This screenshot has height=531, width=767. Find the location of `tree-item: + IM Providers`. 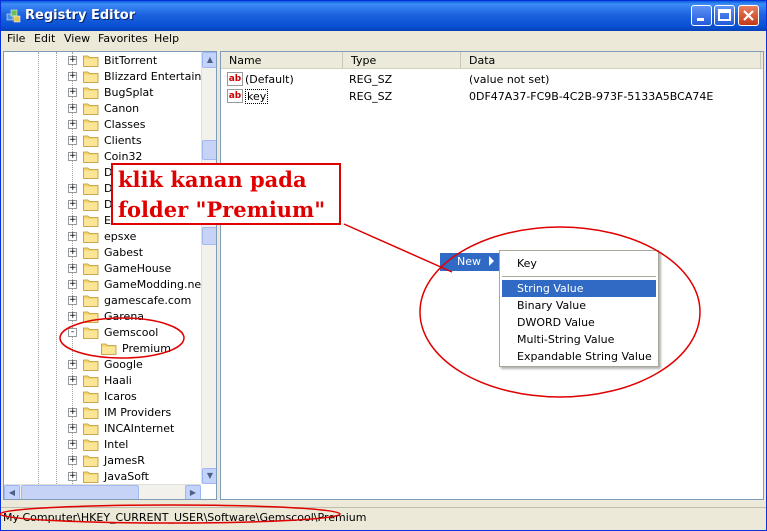

tree-item: + IM Providers is located at coordinates (102, 413).